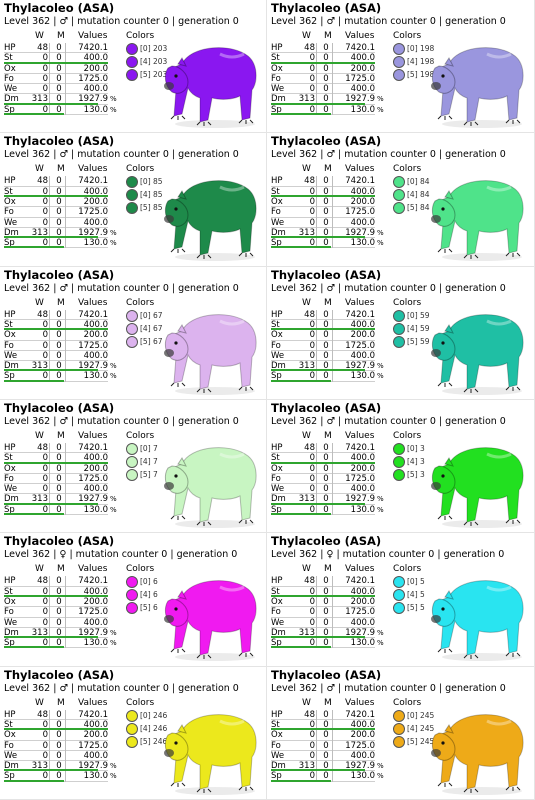 This screenshot has width=535, height=800. What do you see at coordinates (140, 36) in the screenshot?
I see `column-header-colors: Colors` at bounding box center [140, 36].